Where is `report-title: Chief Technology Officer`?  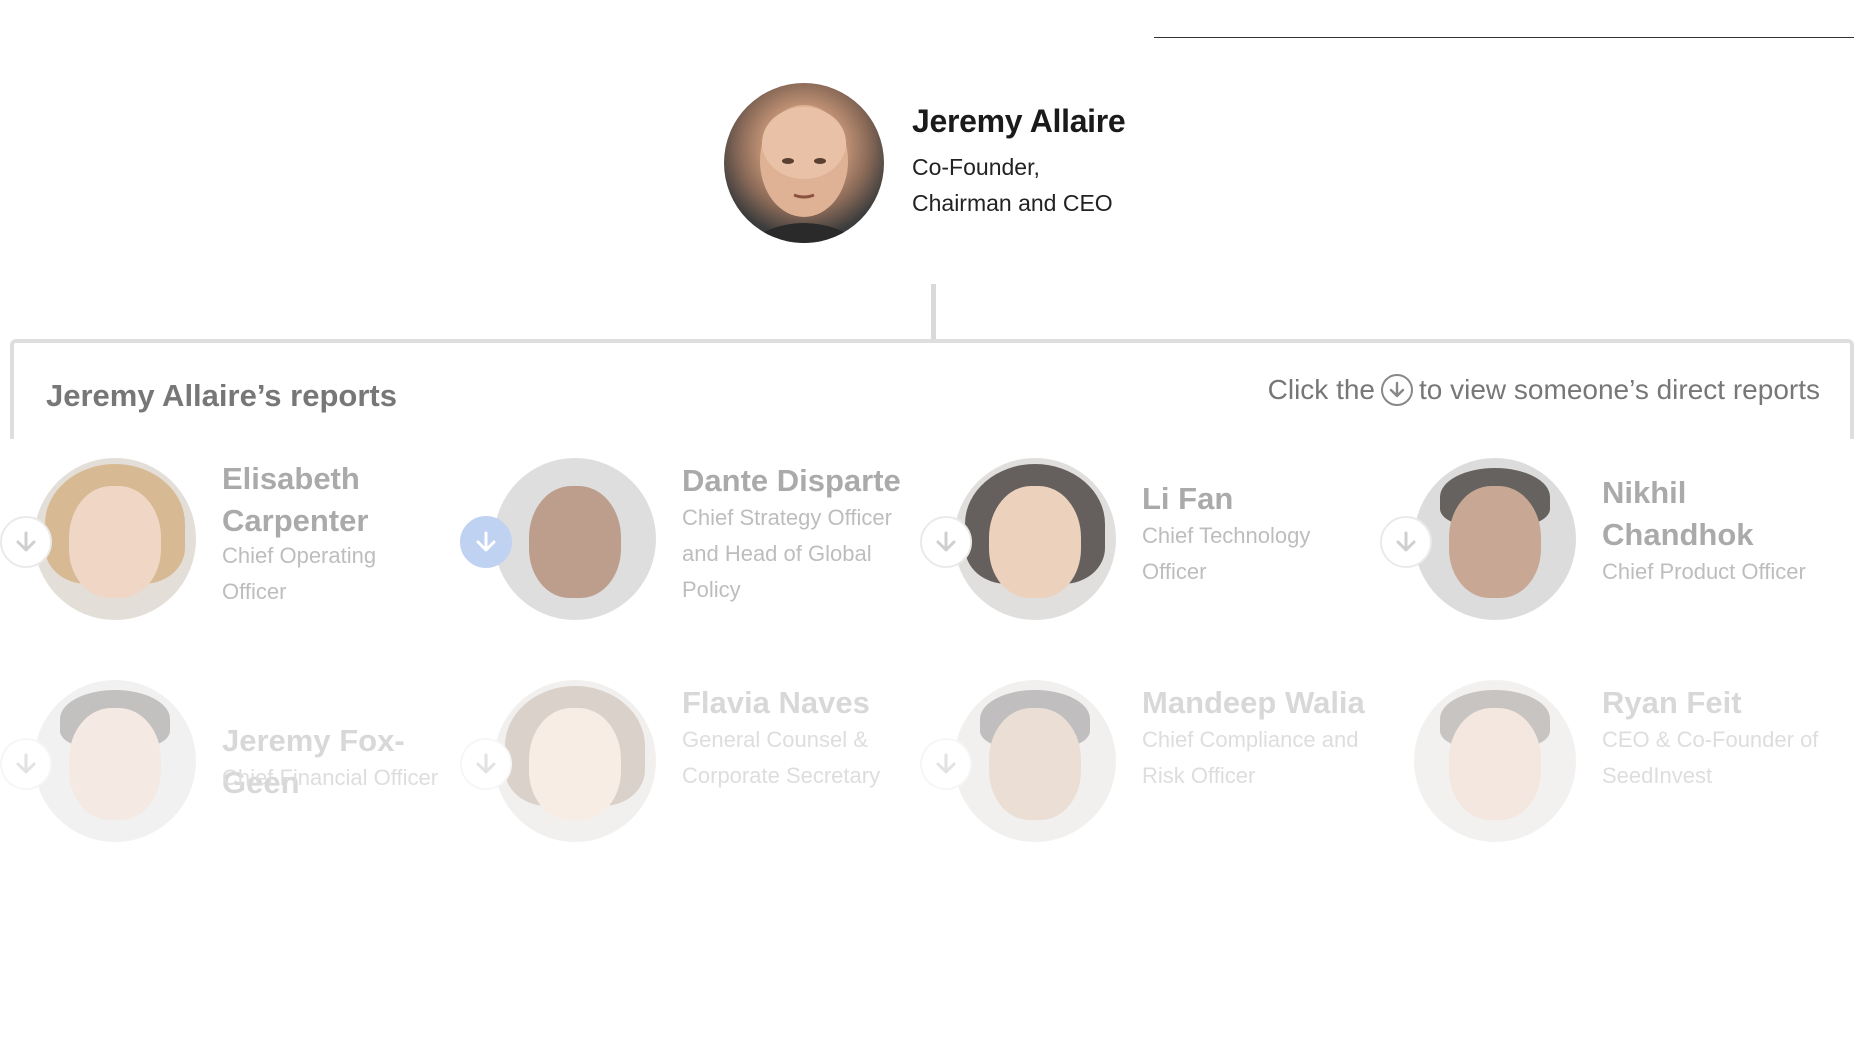 report-title: Chief Technology Officer is located at coordinates (1257, 554).